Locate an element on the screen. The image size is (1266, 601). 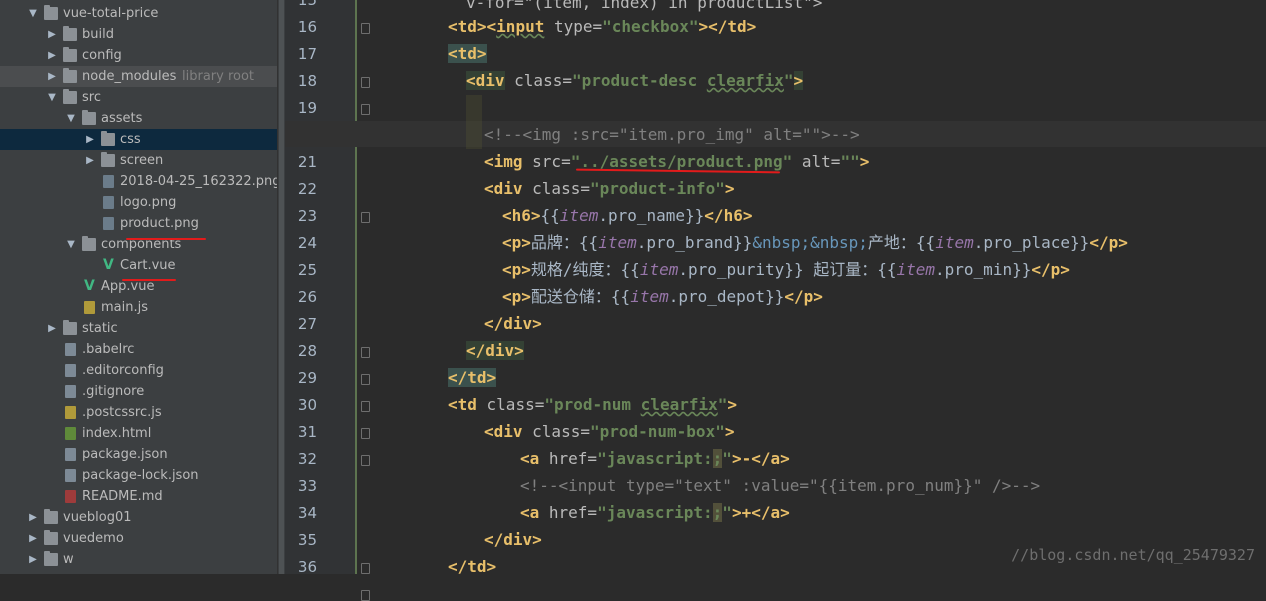
indent-guide is located at coordinates (474, 122).